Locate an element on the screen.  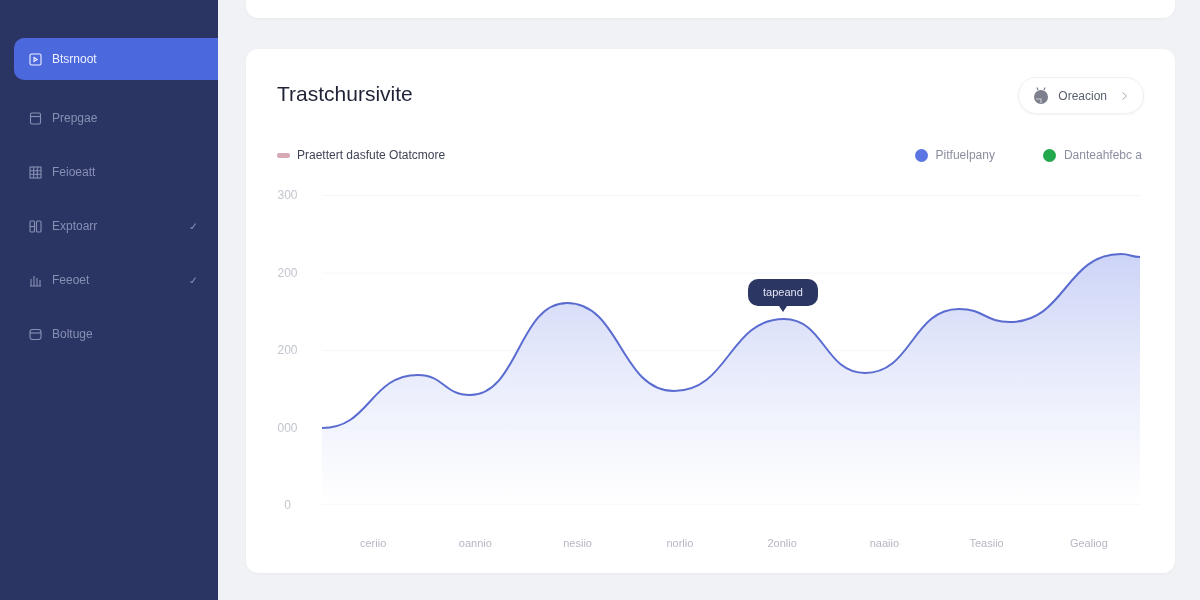
play-square-icon is located at coordinates (35, 59).